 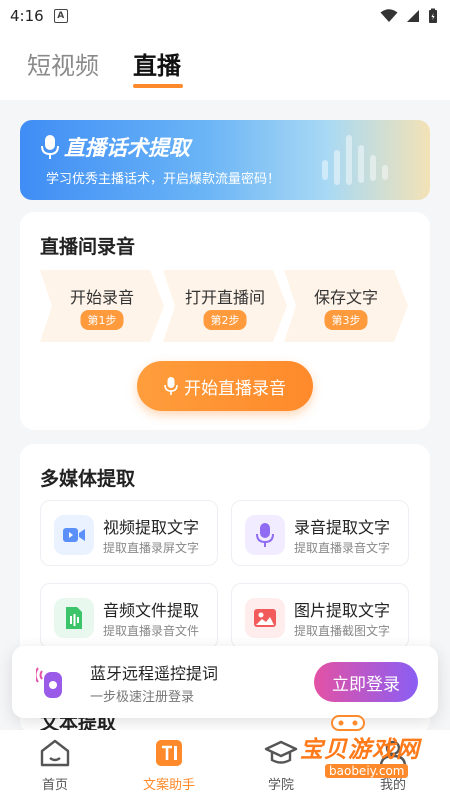 What do you see at coordinates (154, 673) in the screenshot?
I see `login-prompt-title: 蓝牙远程遥控提词` at bounding box center [154, 673].